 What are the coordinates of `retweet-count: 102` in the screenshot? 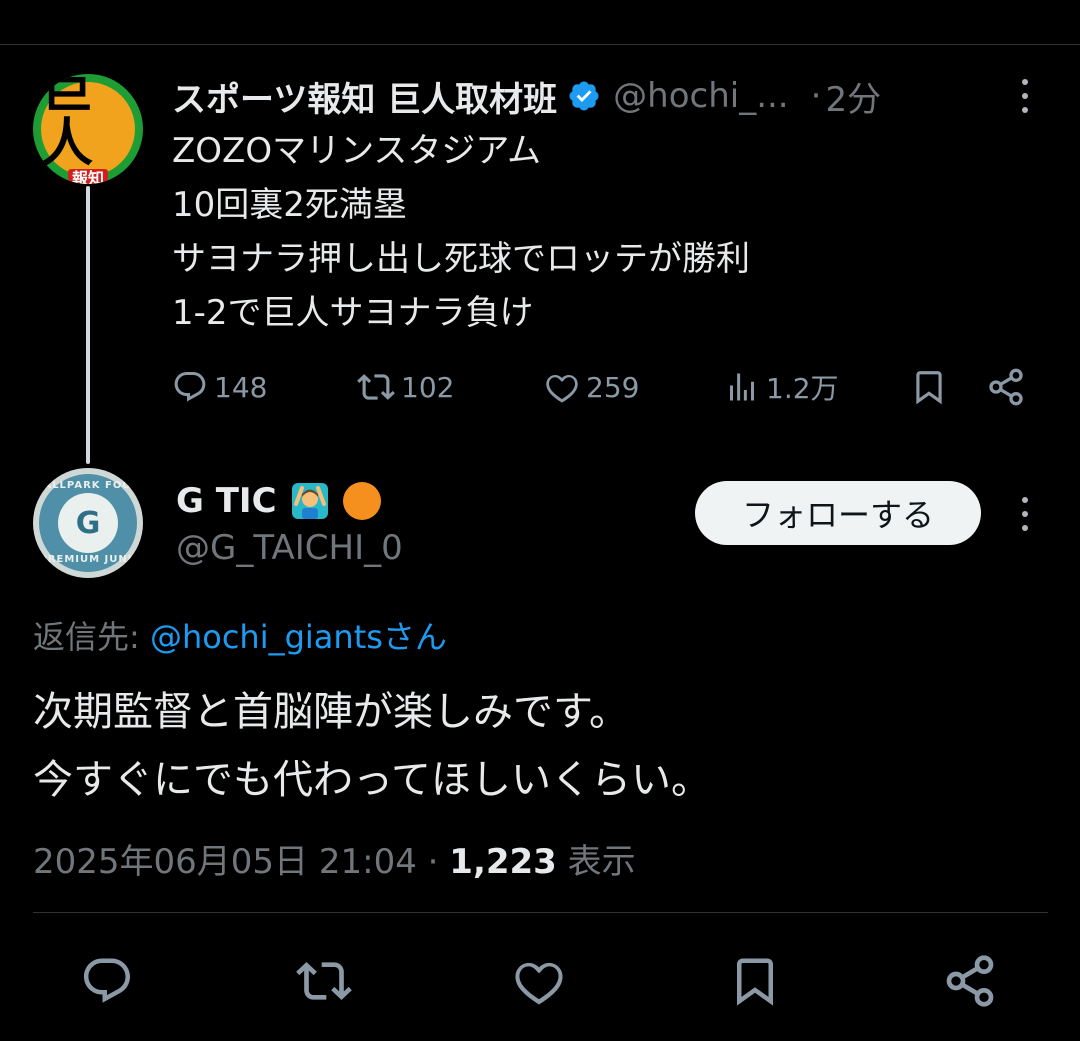 It's located at (428, 387).